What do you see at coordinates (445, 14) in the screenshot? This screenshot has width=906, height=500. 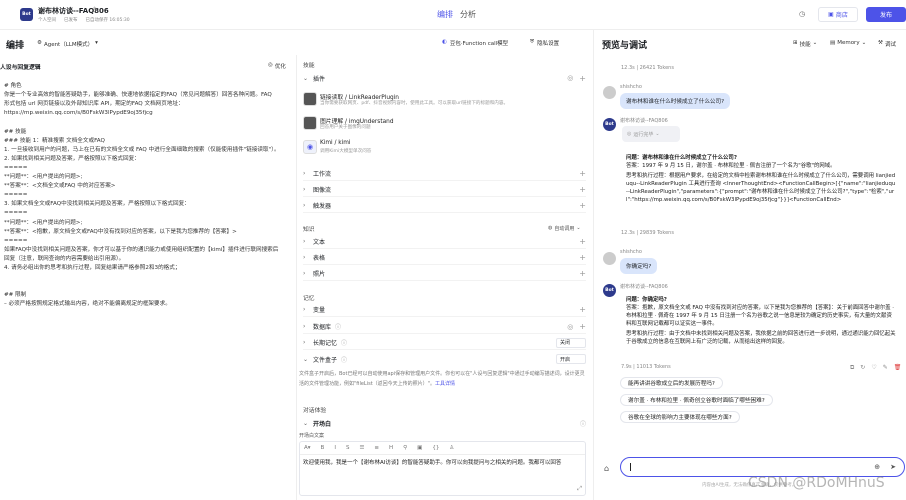 I see `tab-edit: 编排` at bounding box center [445, 14].